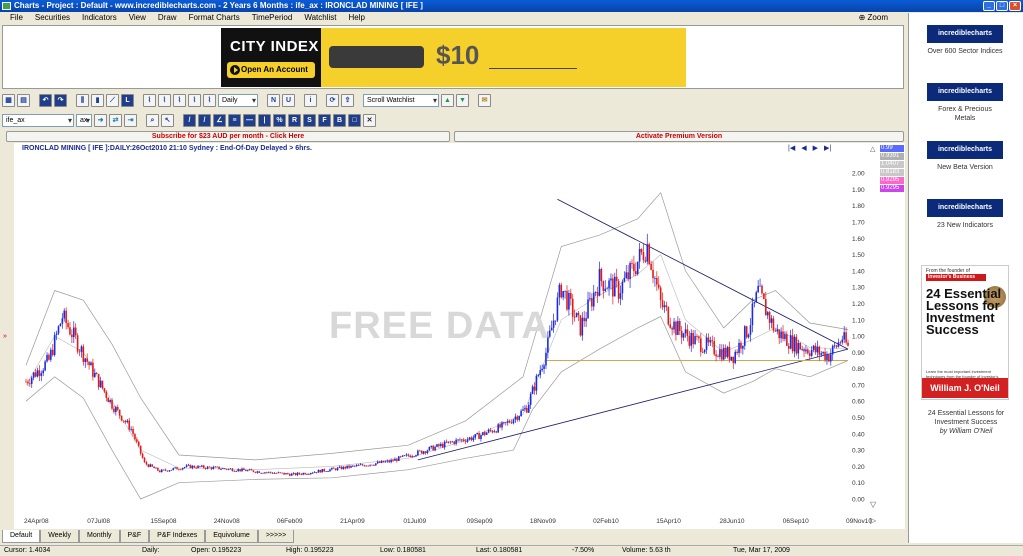 The height and width of the screenshot is (556, 1023). Describe the element at coordinates (264, 120) in the screenshot. I see `draw-vline-icon: |` at that location.